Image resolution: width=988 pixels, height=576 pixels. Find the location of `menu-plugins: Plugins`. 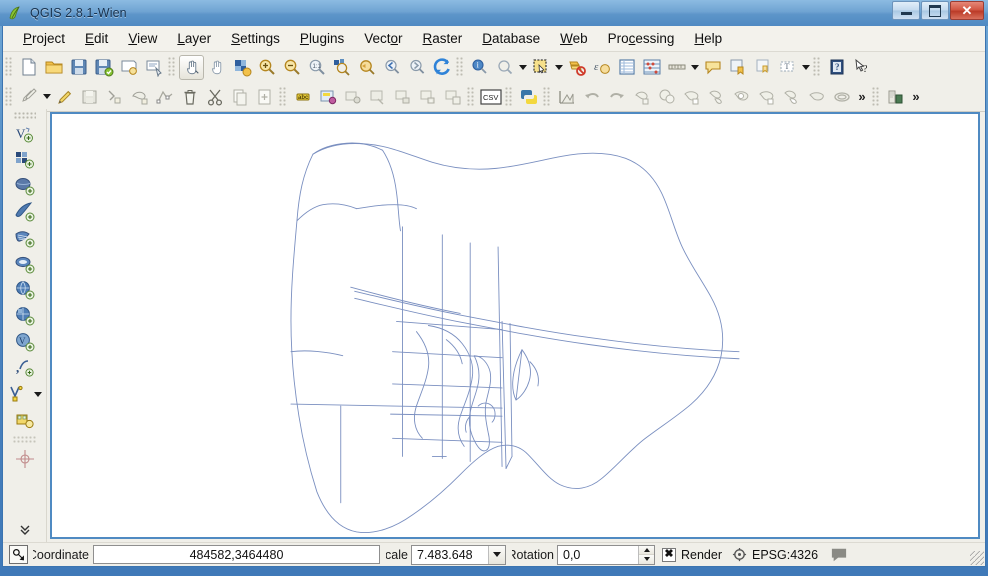

menu-plugins: Plugins is located at coordinates (322, 38).